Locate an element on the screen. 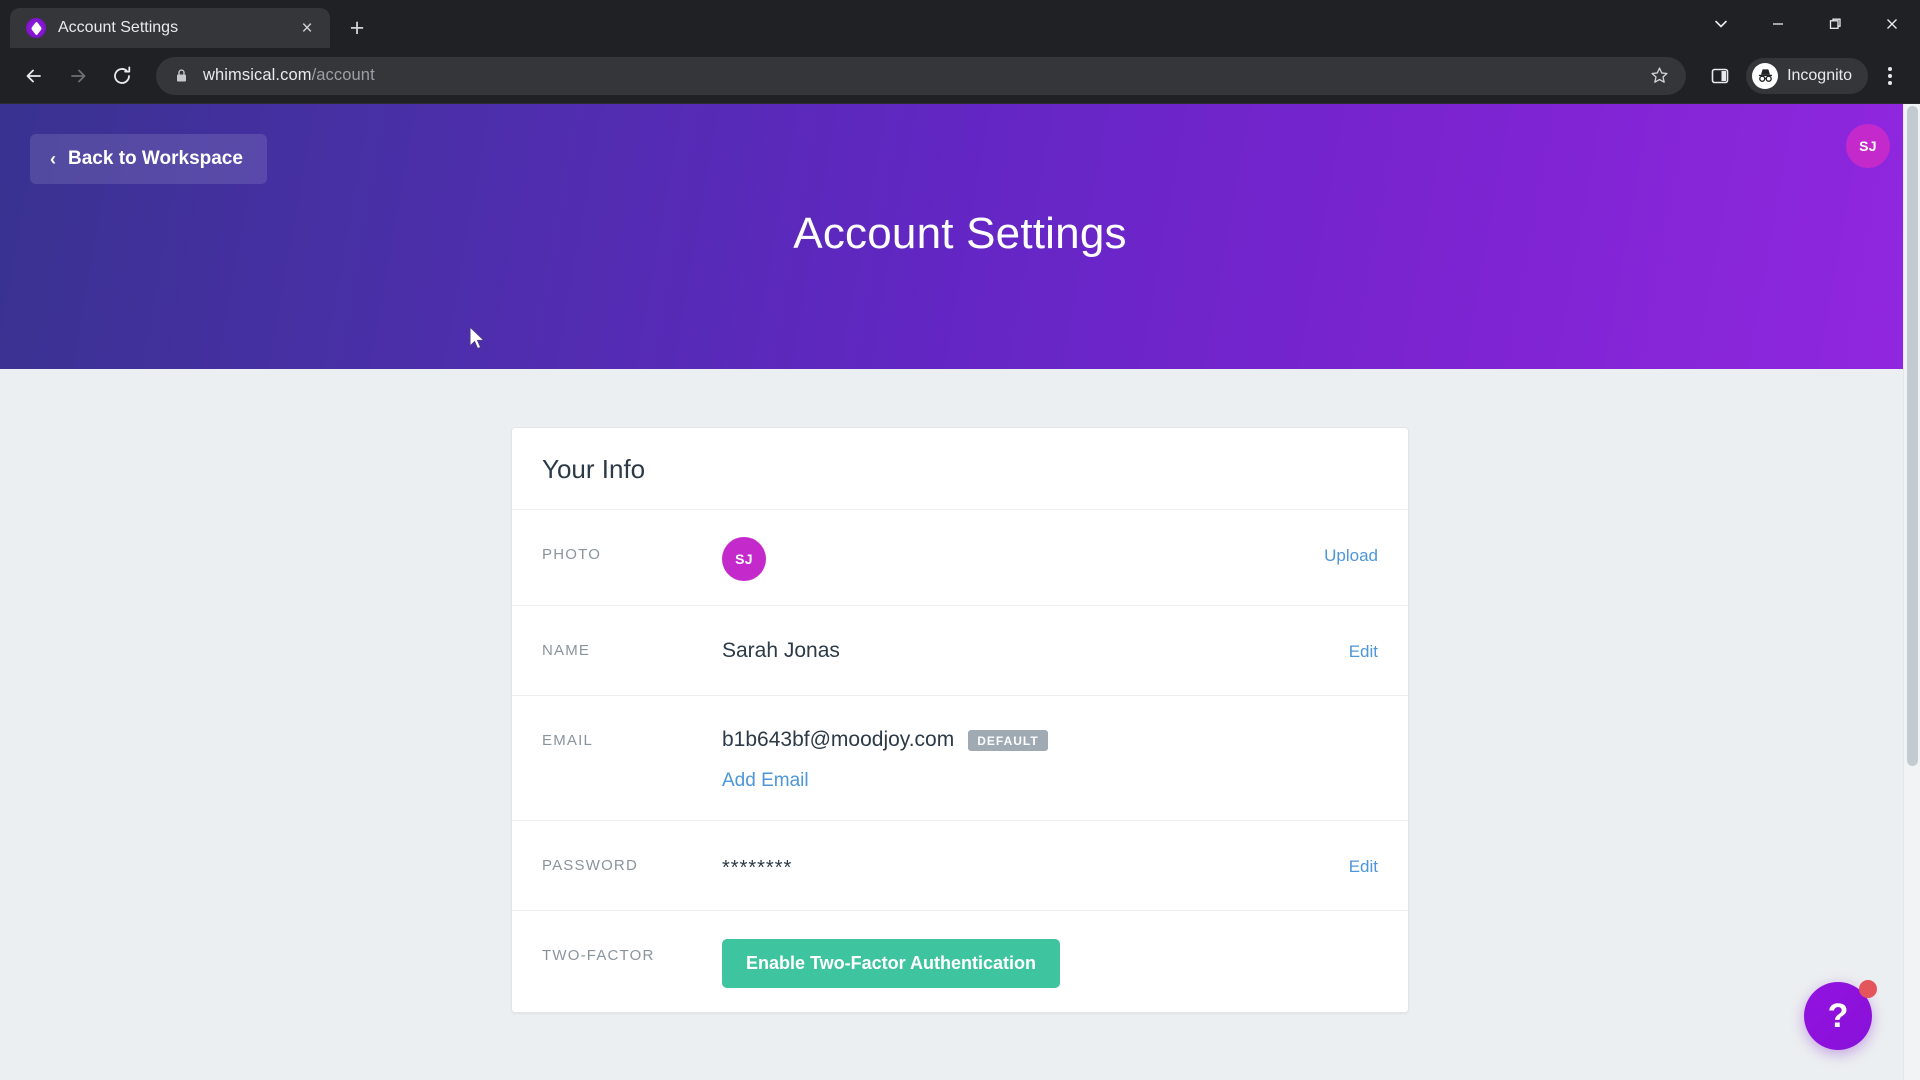 The height and width of the screenshot is (1080, 1920). incognito-label: Incognito is located at coordinates (1819, 75).